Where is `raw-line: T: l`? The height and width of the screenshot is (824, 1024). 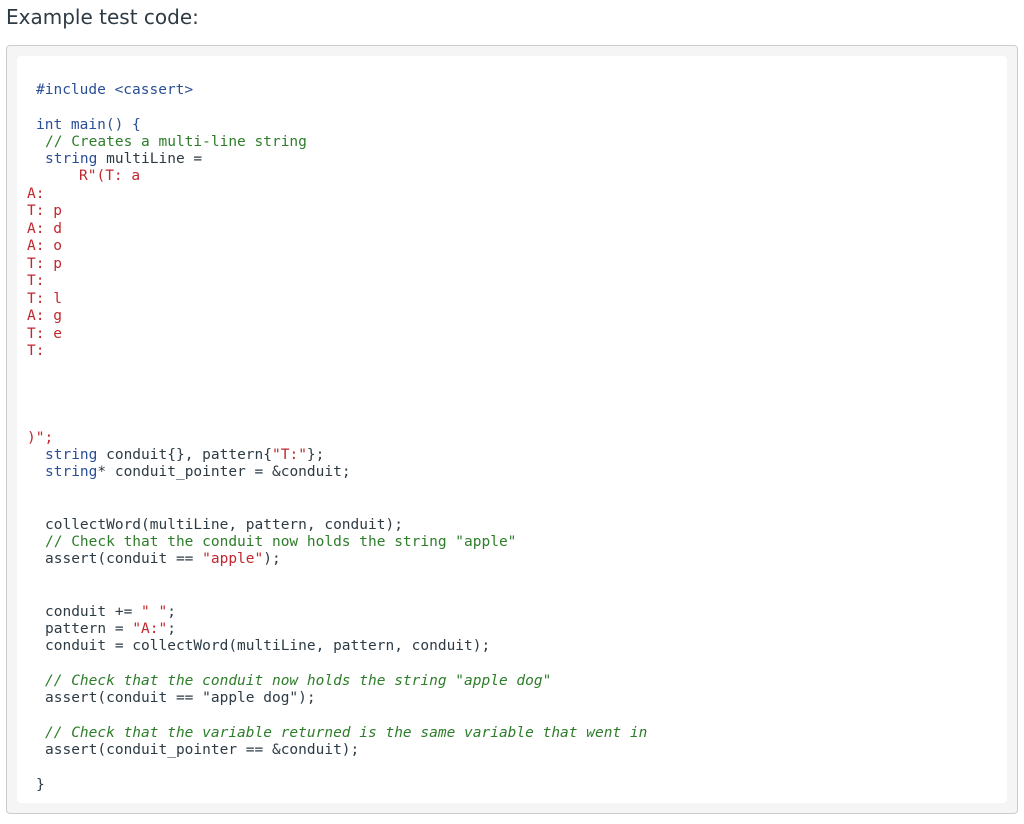
raw-line: T: l is located at coordinates (44, 299).